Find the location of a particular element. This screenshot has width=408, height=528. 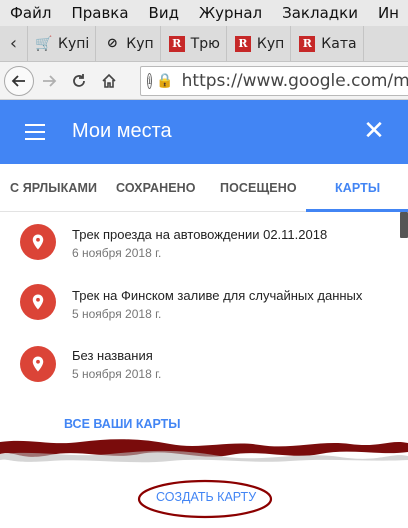

forward-button is located at coordinates (49, 81).